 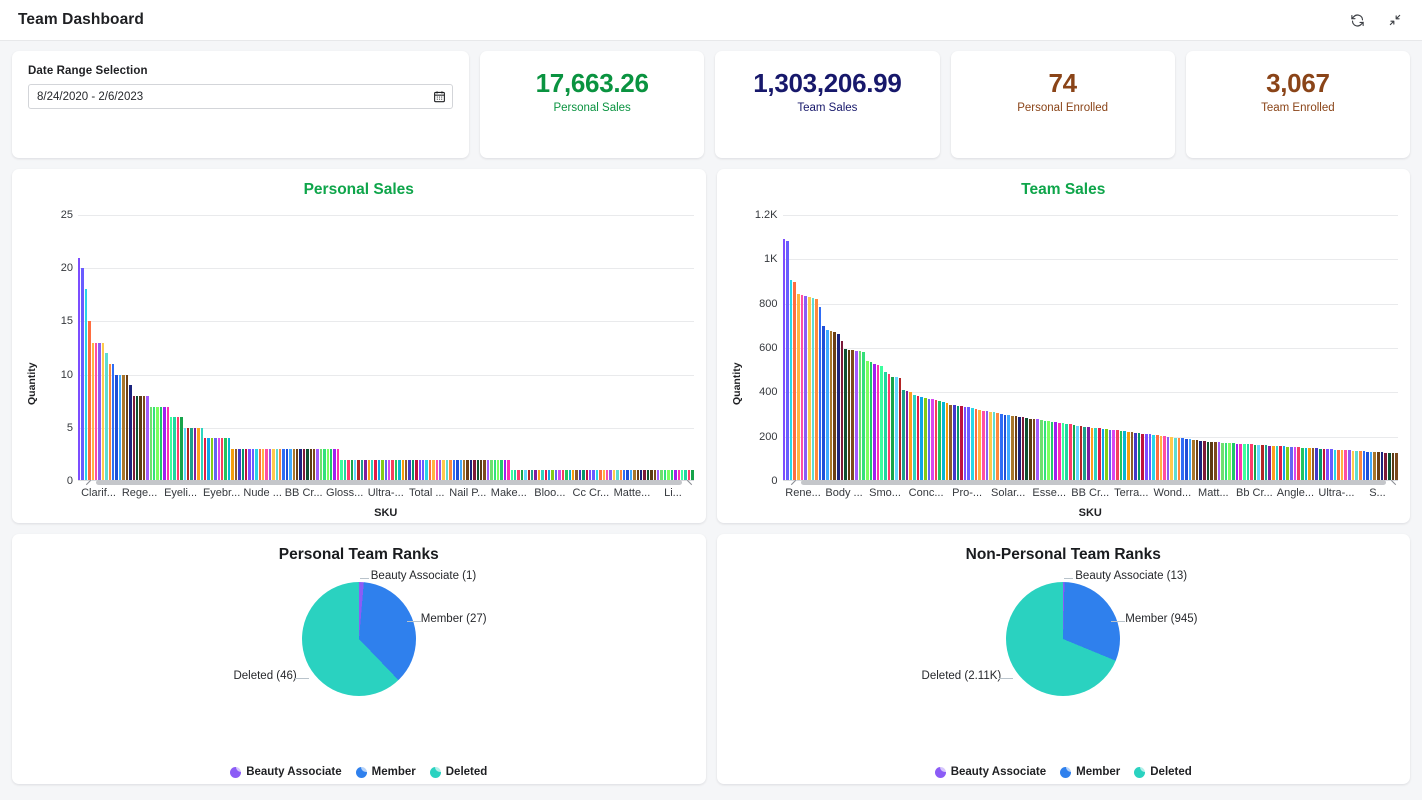 What do you see at coordinates (88, 482) in the screenshot?
I see `scroll-handle-left` at bounding box center [88, 482].